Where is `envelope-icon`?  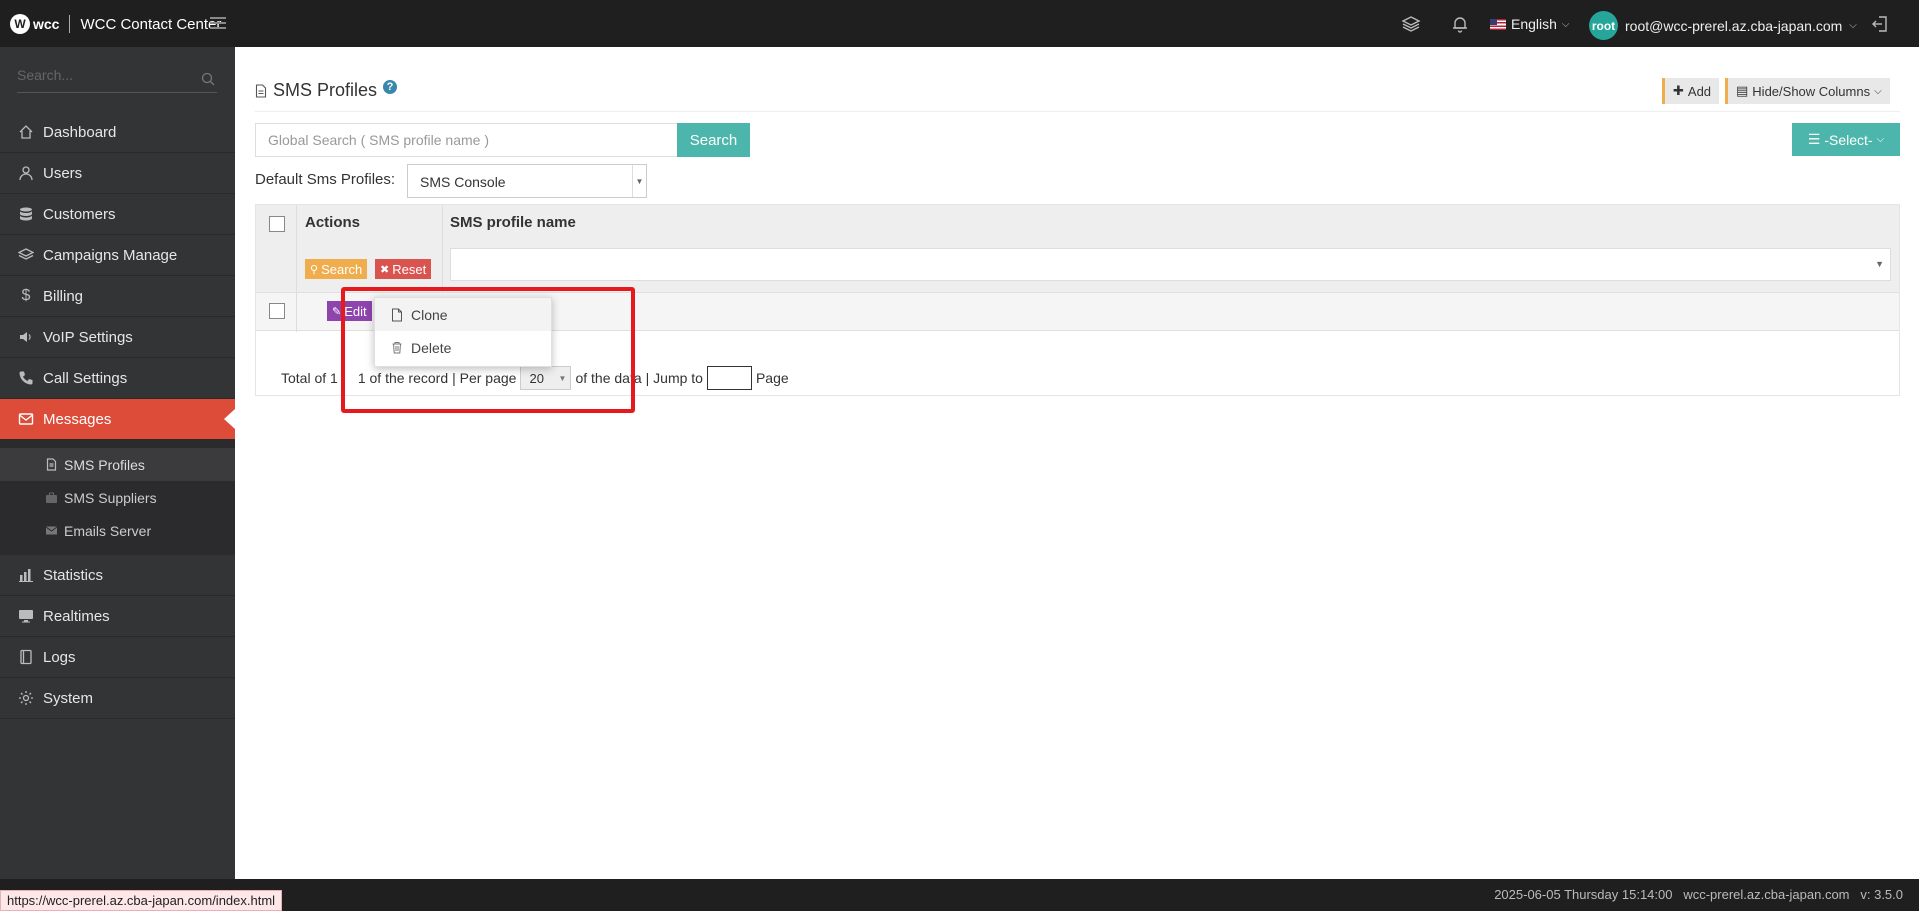
envelope-icon is located at coordinates (51, 531).